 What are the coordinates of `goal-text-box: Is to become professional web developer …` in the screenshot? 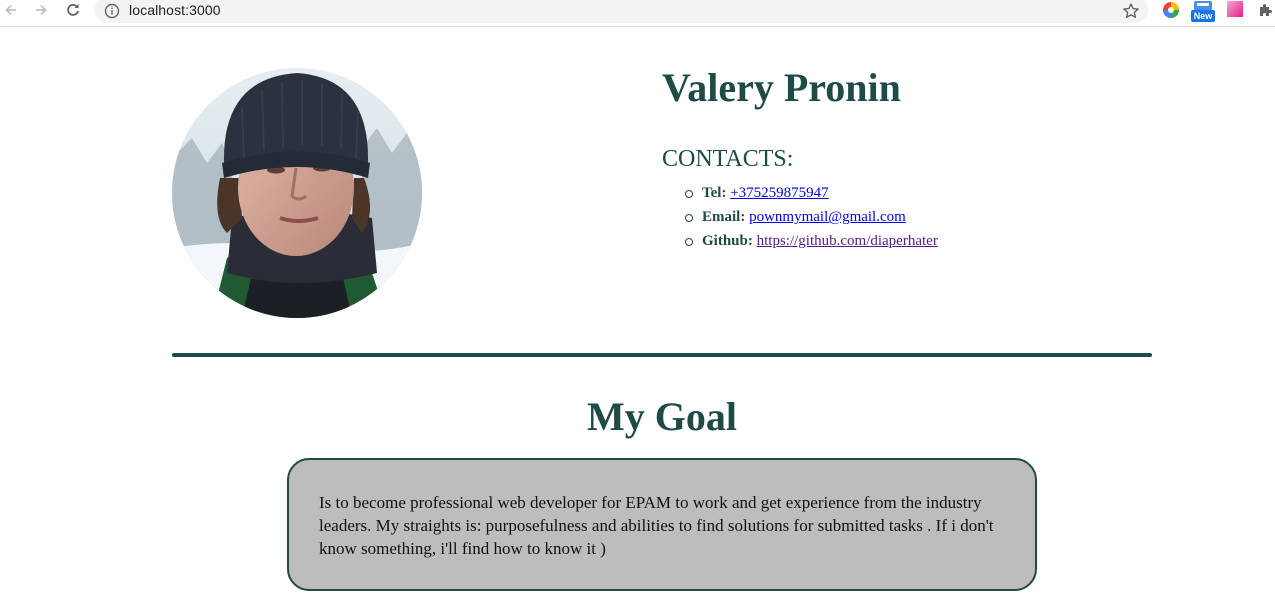 It's located at (662, 524).